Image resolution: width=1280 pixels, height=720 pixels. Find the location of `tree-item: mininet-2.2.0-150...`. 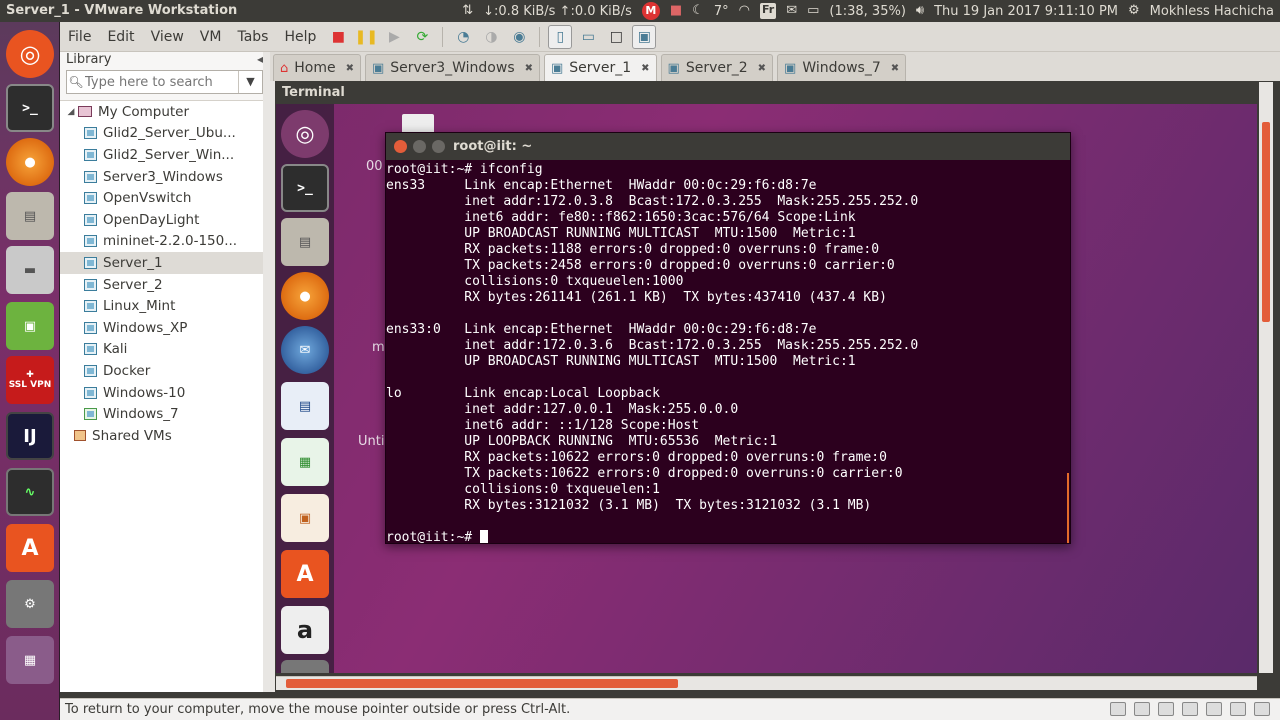

tree-item: mininet-2.2.0-150... is located at coordinates (161, 242).